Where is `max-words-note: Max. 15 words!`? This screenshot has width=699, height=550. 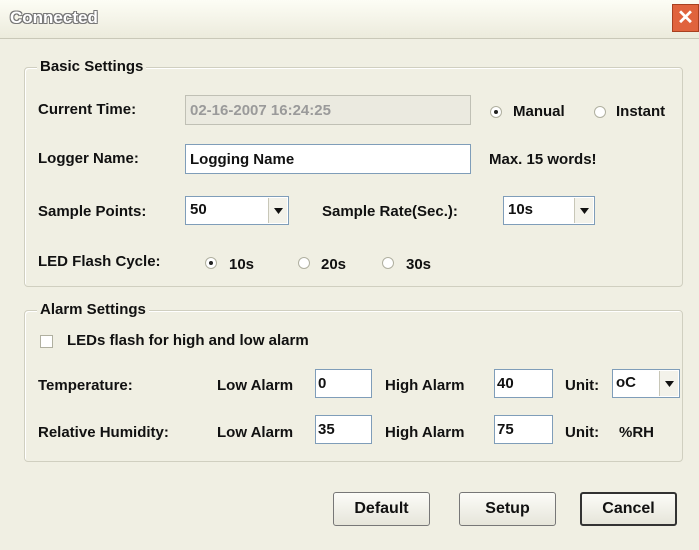
max-words-note: Max. 15 words! is located at coordinates (543, 159).